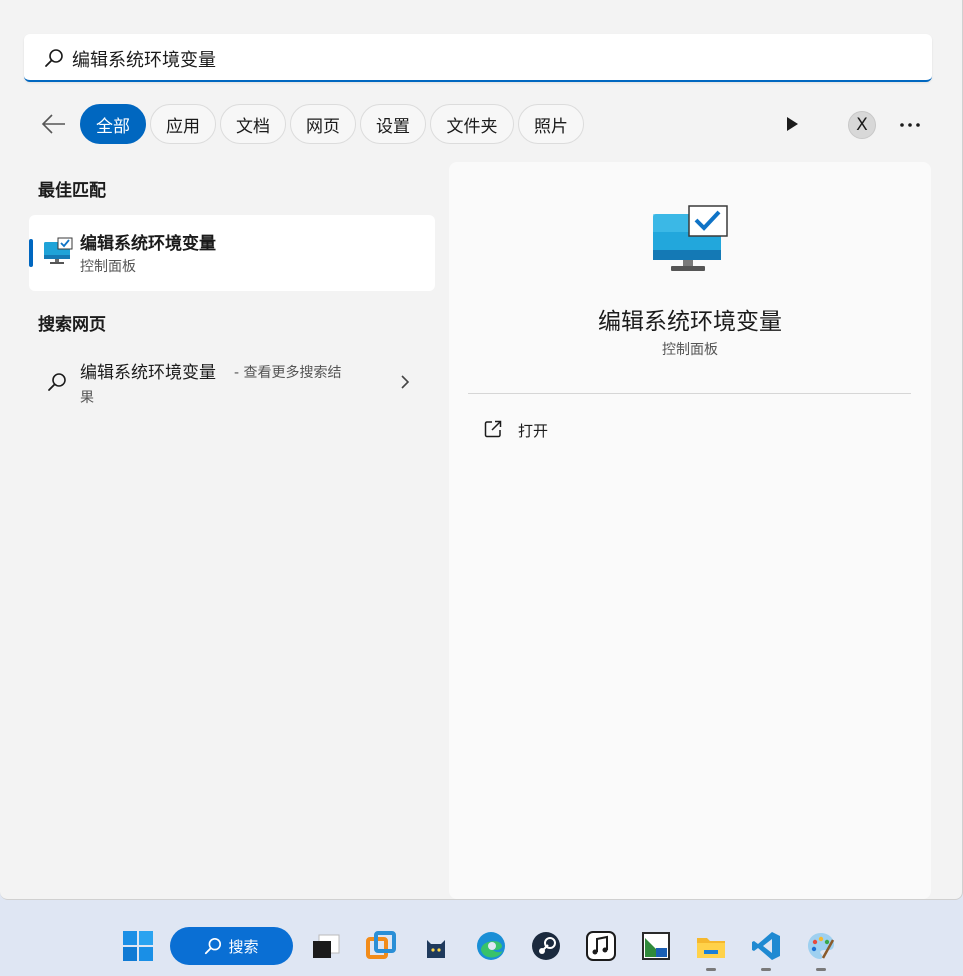 This screenshot has height=976, width=963. What do you see at coordinates (253, 124) in the screenshot?
I see `filter-documents: 文档` at bounding box center [253, 124].